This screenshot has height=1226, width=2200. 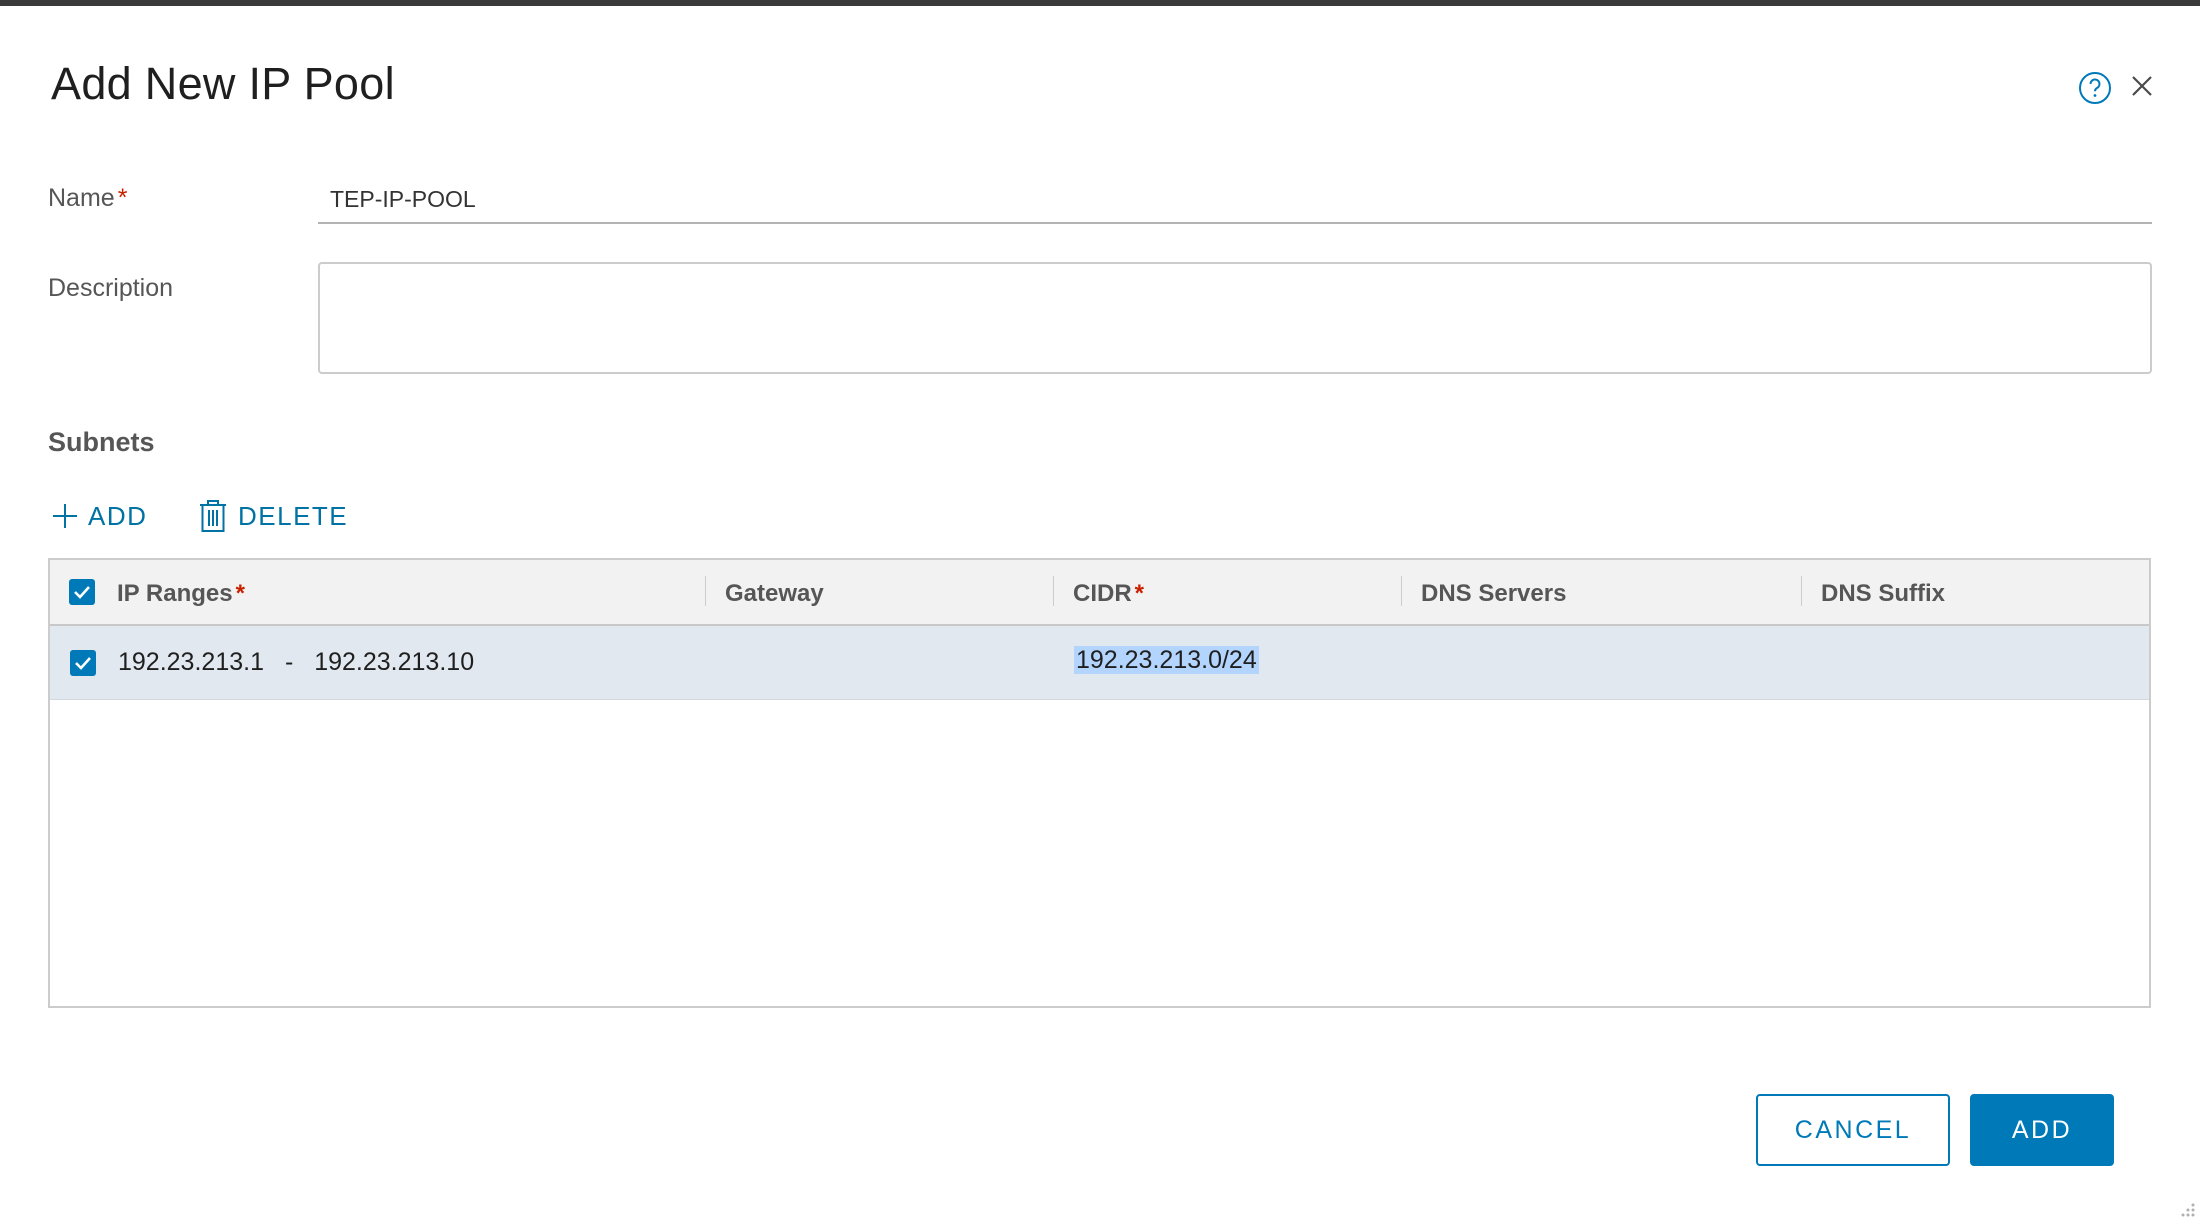 What do you see at coordinates (223, 83) in the screenshot?
I see `dialog-title: Add New IP Pool` at bounding box center [223, 83].